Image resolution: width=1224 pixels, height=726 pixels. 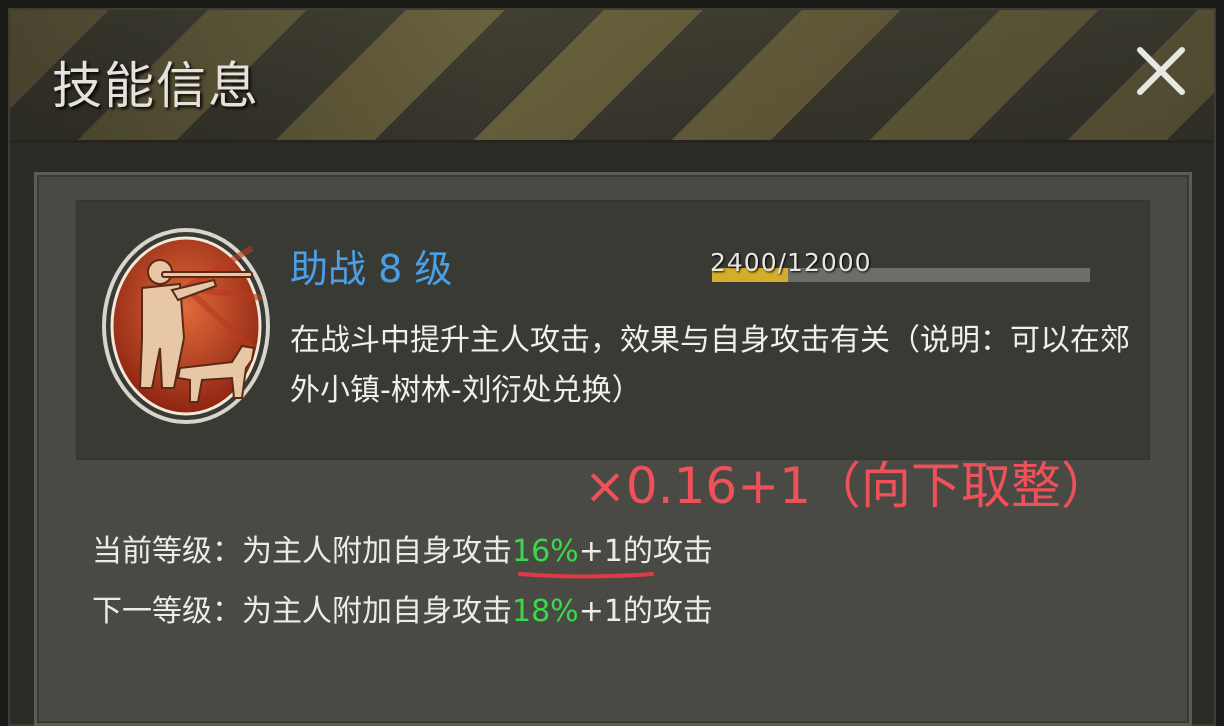 What do you see at coordinates (1161, 71) in the screenshot?
I see `close-icon` at bounding box center [1161, 71].